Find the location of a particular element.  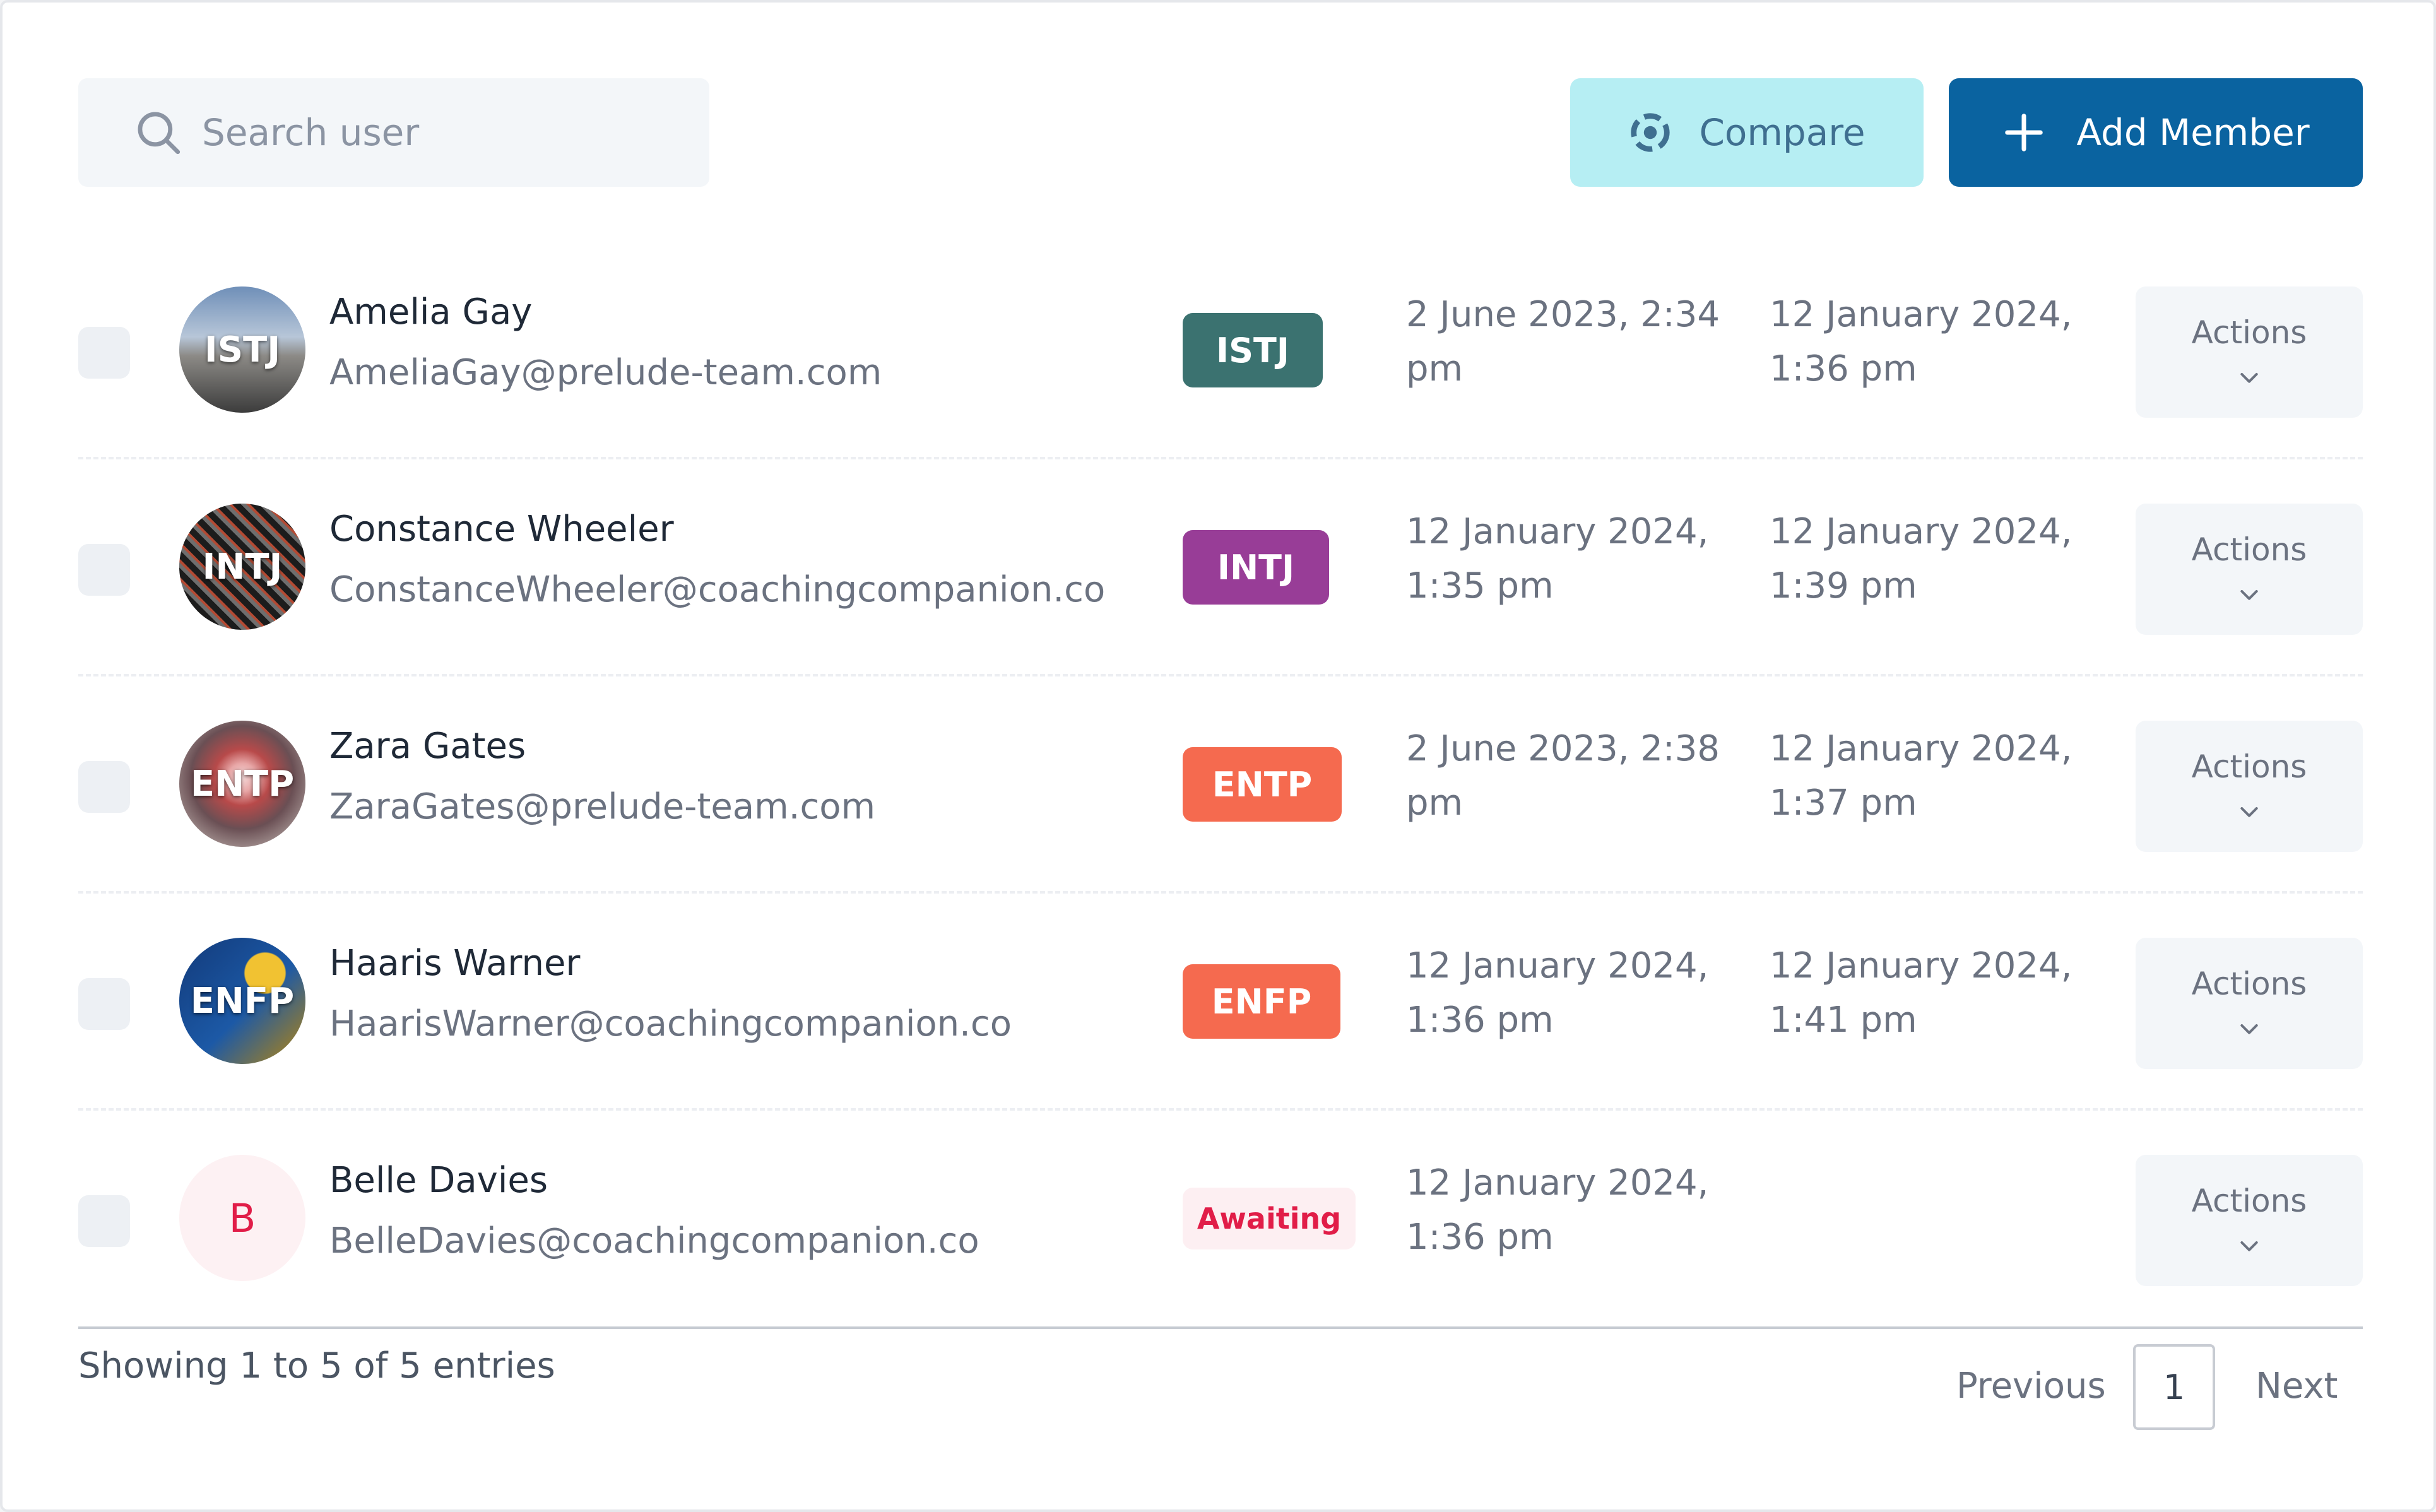

plus-icon is located at coordinates (2024, 132).